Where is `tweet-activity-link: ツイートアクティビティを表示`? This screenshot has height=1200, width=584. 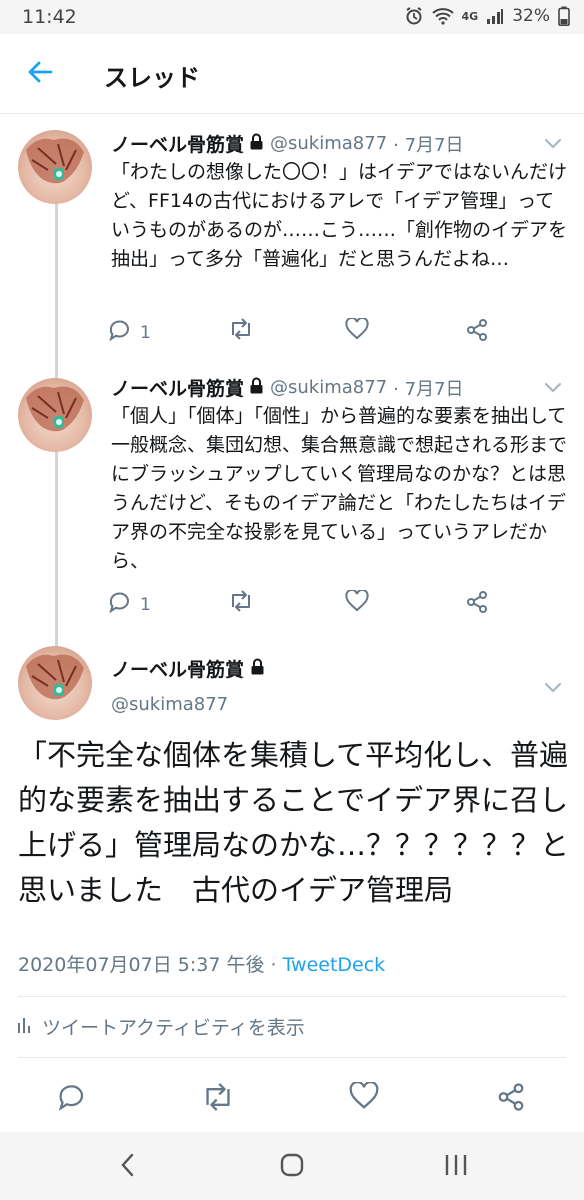 tweet-activity-link: ツイートアクティビティを表示 is located at coordinates (161, 1026).